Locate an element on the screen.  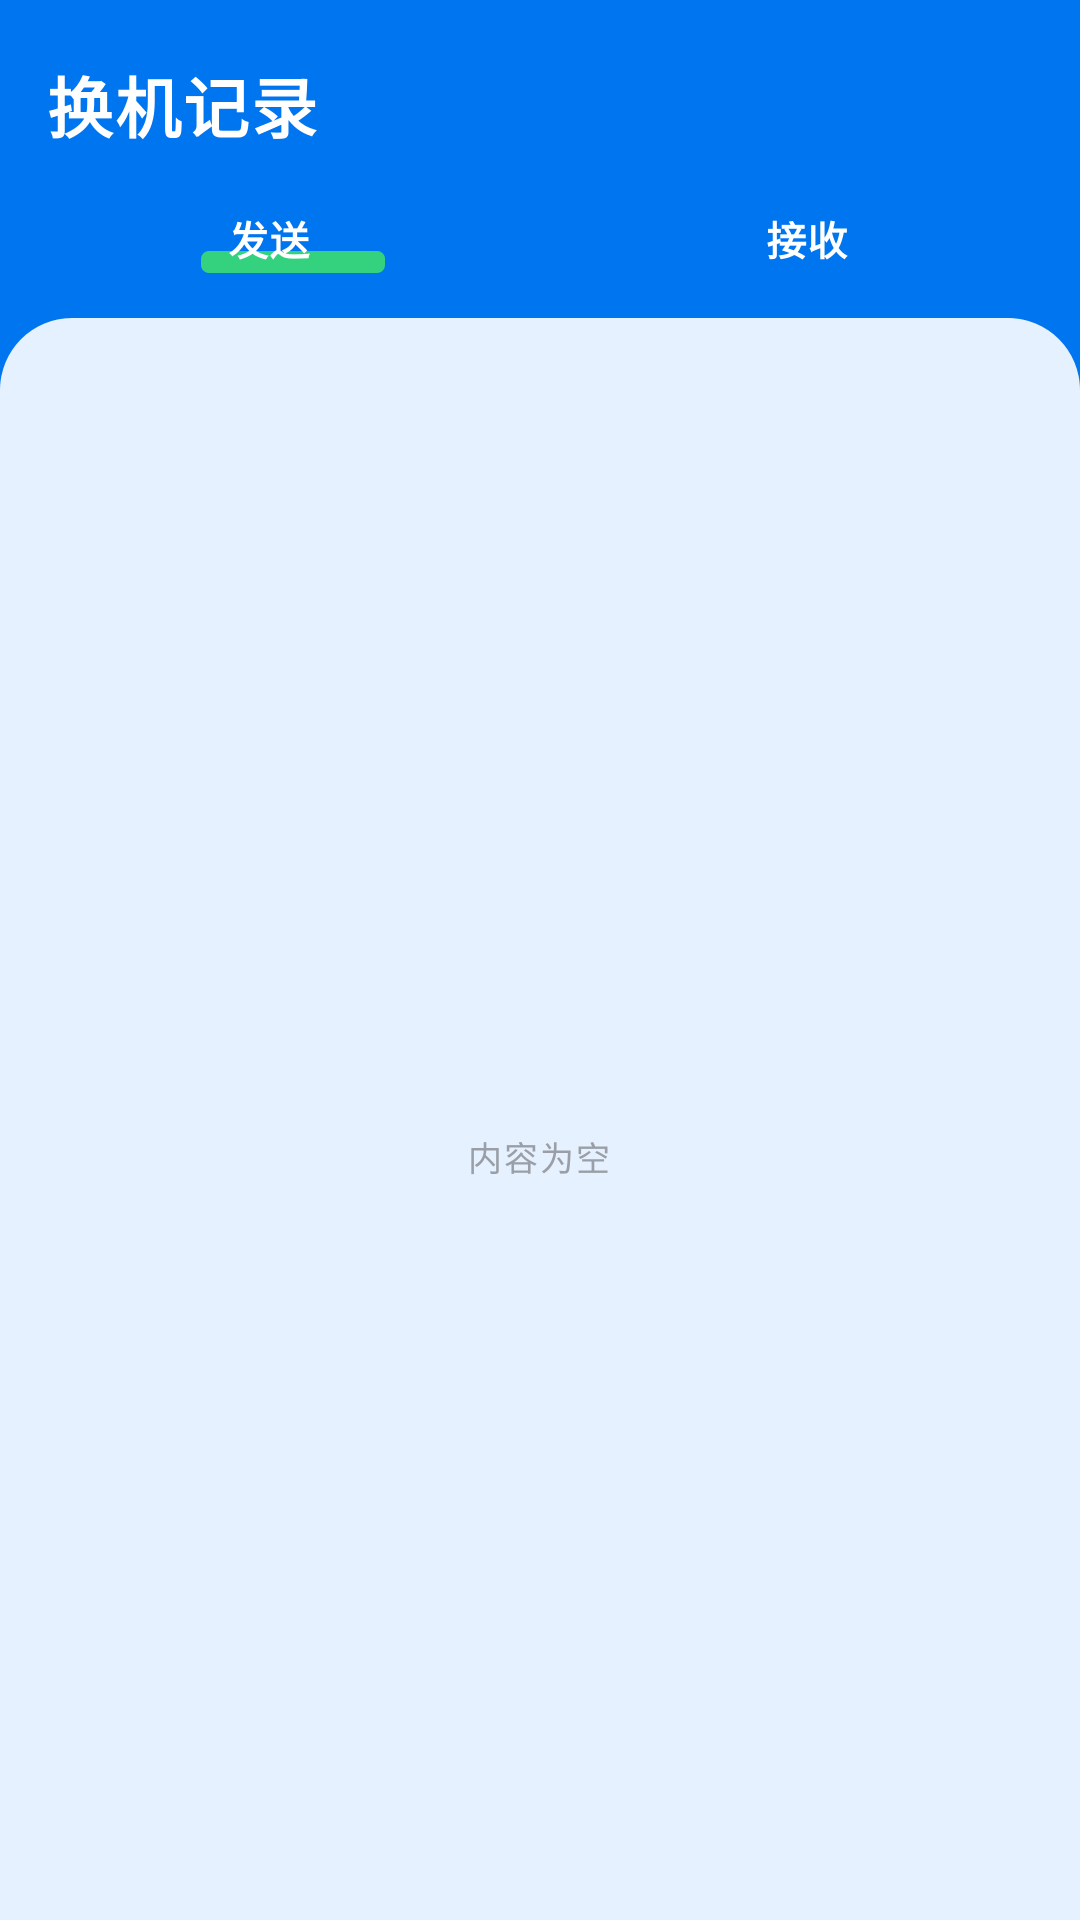
tab-send-label: 发送 is located at coordinates (270, 242).